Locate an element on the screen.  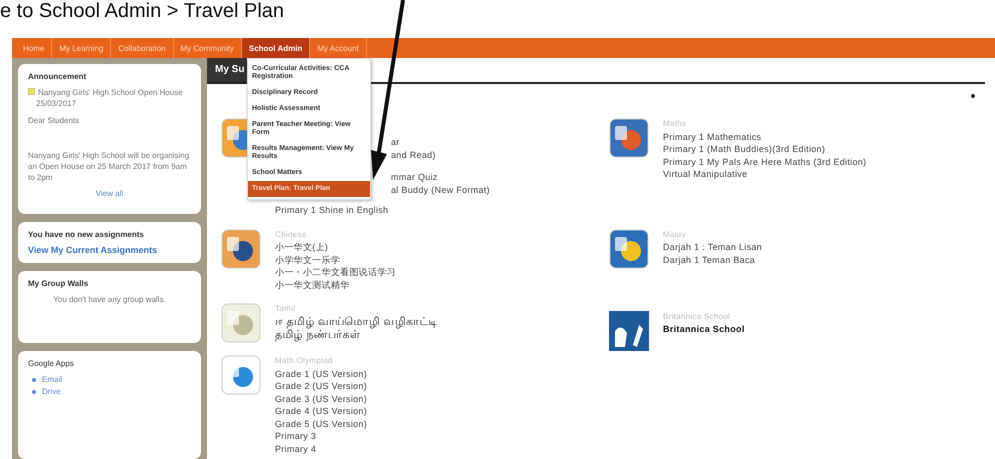
resource-link: 小一・小二华文看图说话学习 is located at coordinates (335, 272).